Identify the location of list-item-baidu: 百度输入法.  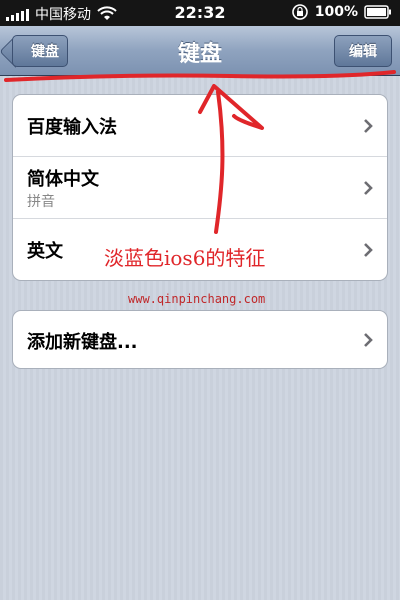
(200, 126).